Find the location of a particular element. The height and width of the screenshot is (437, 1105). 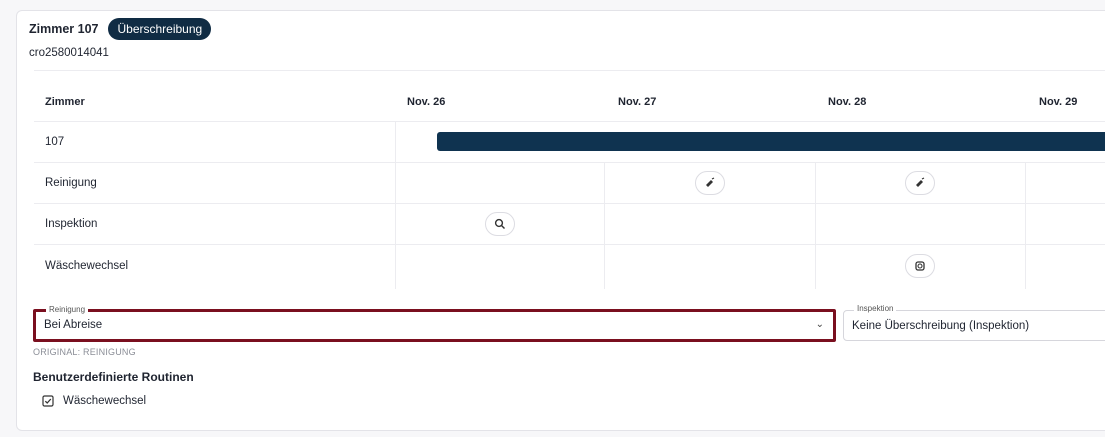

linen-row: Wäschewechsel is located at coordinates (569, 267).